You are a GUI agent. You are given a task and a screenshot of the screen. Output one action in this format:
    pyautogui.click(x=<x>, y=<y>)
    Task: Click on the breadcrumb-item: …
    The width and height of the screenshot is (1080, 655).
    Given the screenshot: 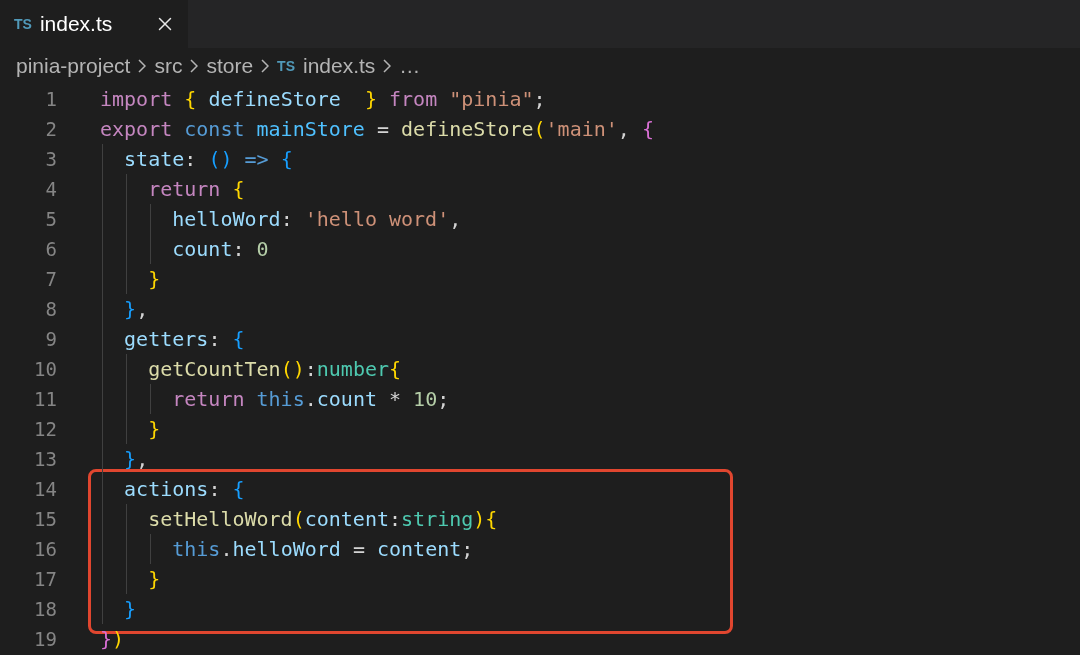 What is the action you would take?
    pyautogui.click(x=410, y=66)
    